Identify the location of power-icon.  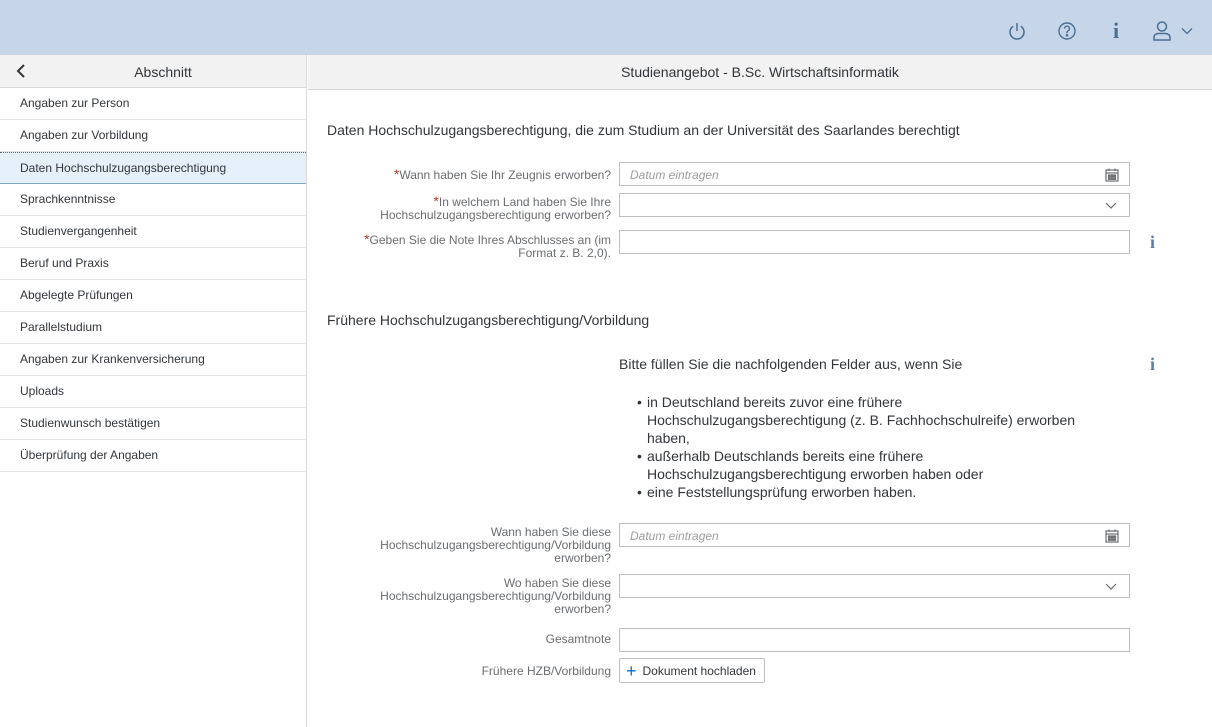
(1017, 31).